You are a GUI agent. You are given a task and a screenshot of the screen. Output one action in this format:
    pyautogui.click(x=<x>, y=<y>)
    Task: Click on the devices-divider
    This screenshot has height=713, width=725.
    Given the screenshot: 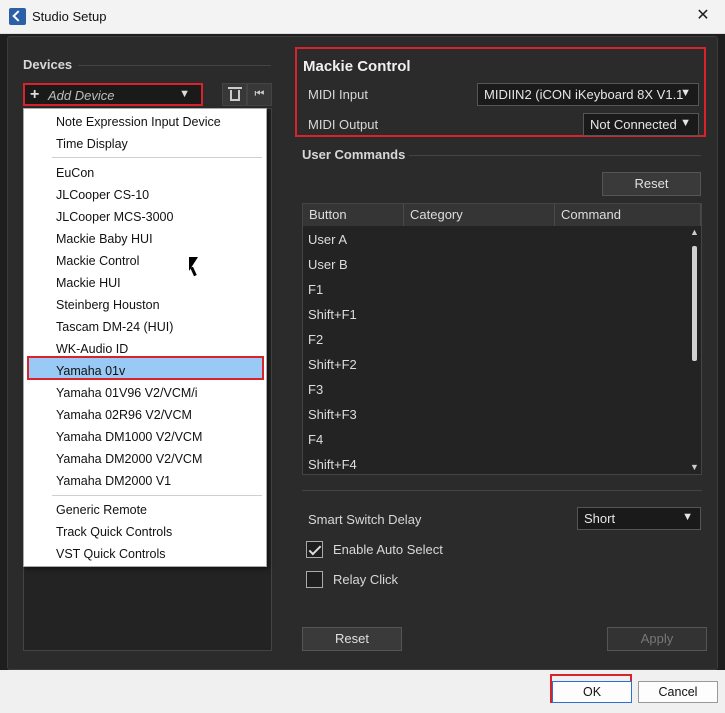 What is the action you would take?
    pyautogui.click(x=174, y=65)
    